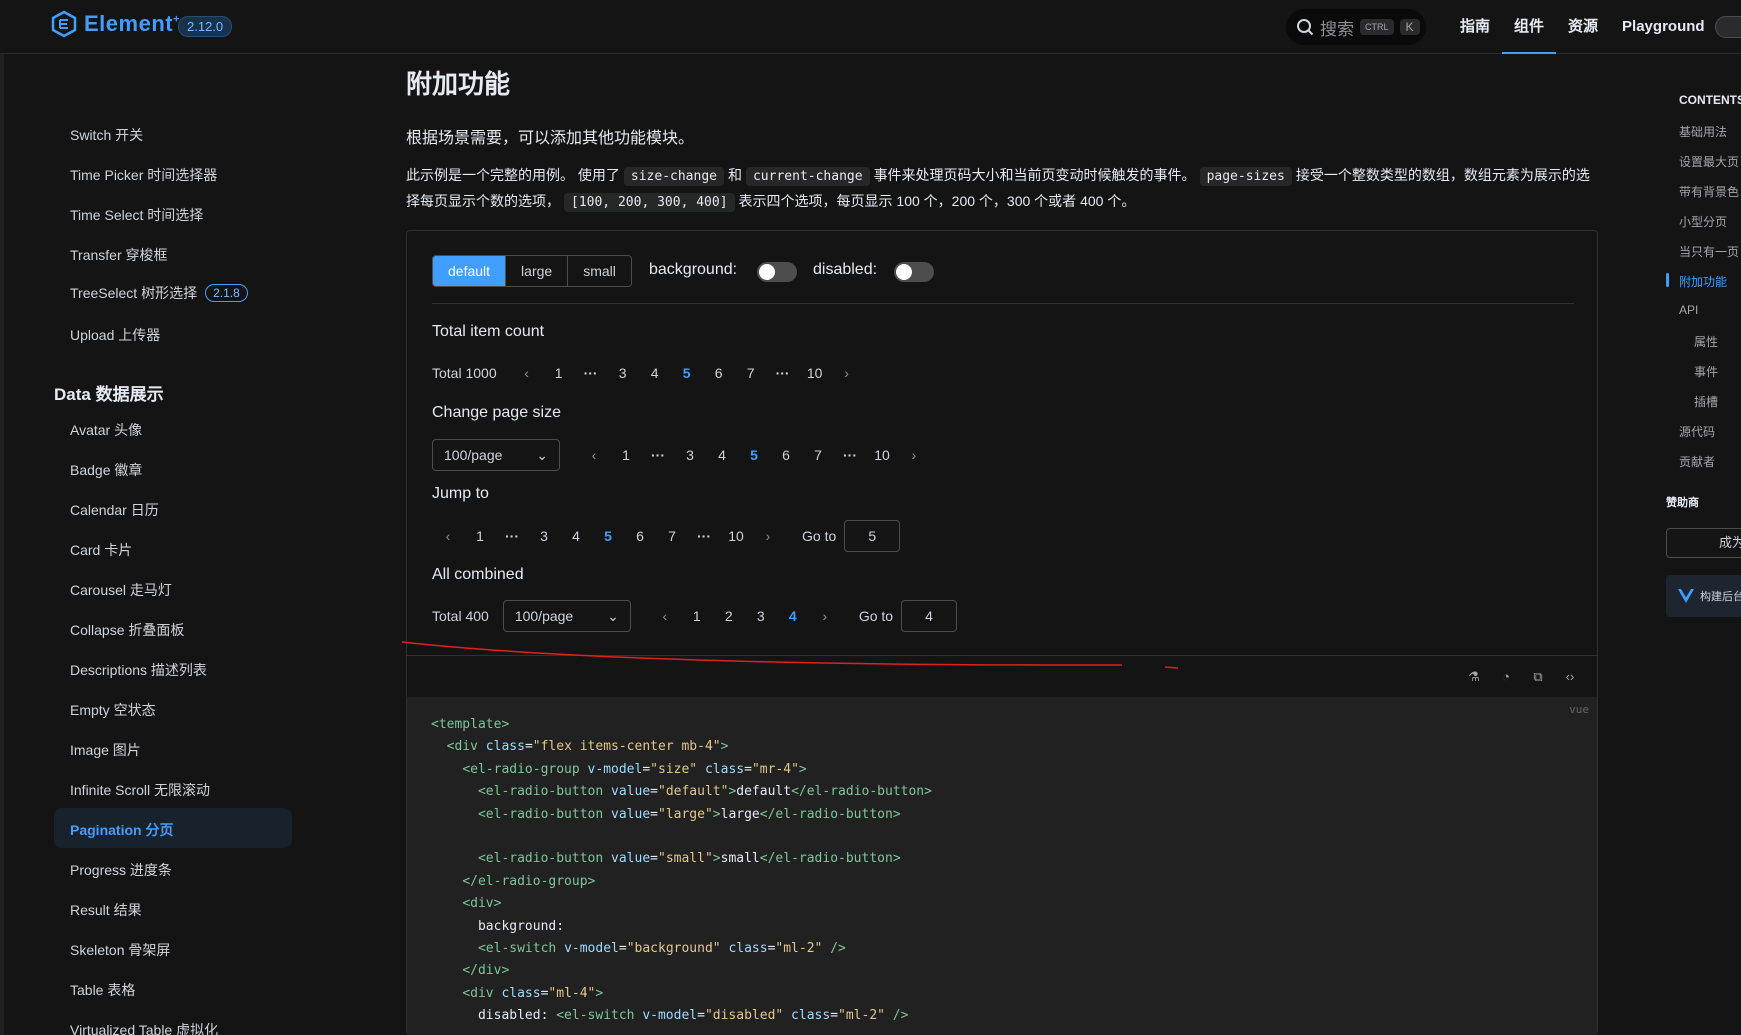 The height and width of the screenshot is (1035, 1741). Describe the element at coordinates (119, 255) in the screenshot. I see `sidebar-item-transfer: Transfer 穿梭框` at that location.